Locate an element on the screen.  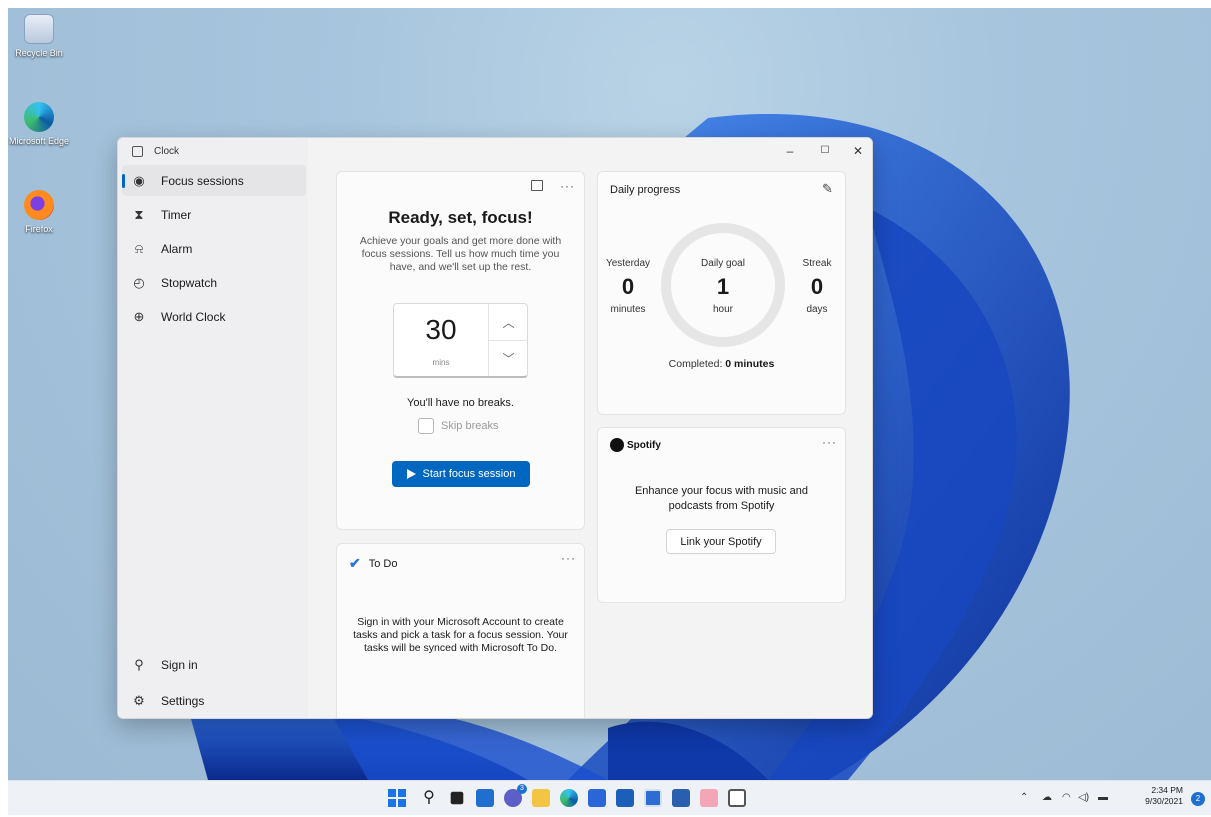
sidebar-item-settings: ⚙ Settings is located at coordinates (214, 700).